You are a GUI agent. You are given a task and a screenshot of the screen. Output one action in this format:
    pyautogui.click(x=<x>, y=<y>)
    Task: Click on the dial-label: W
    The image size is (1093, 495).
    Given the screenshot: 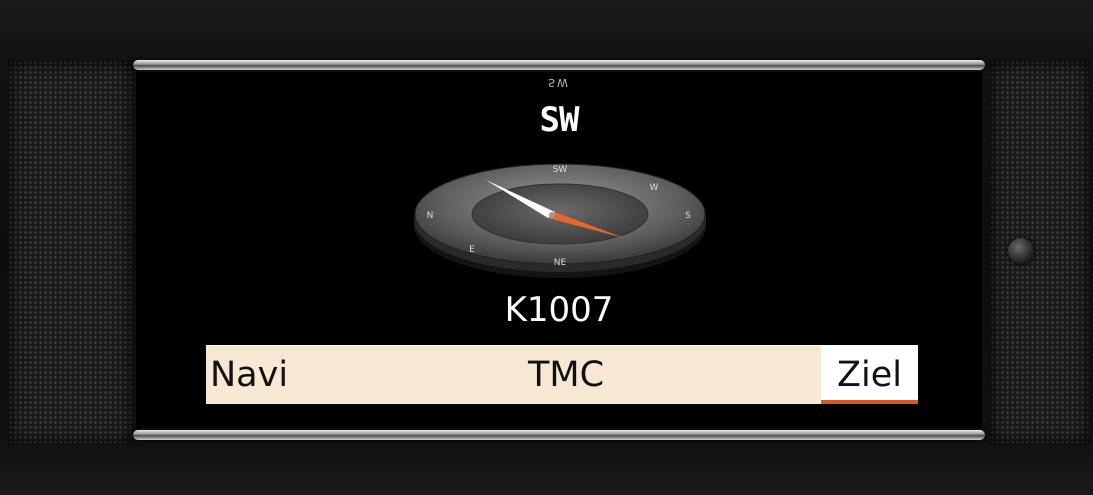 What is the action you would take?
    pyautogui.click(x=654, y=188)
    